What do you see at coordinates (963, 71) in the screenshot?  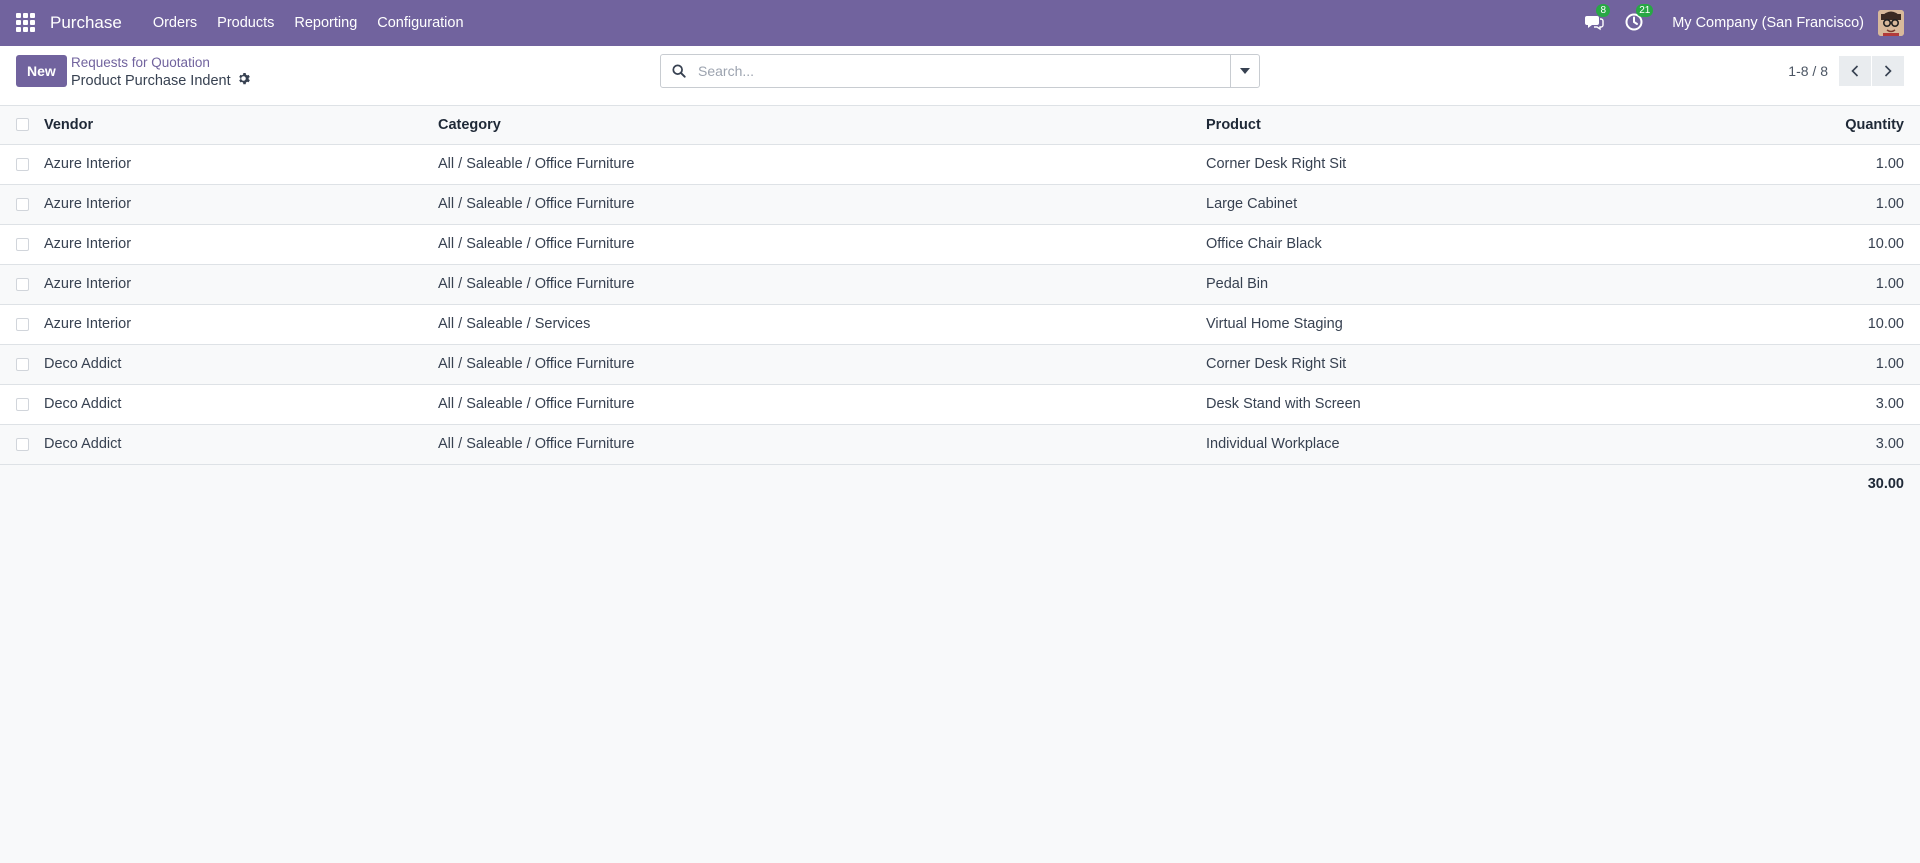 I see `search-input` at bounding box center [963, 71].